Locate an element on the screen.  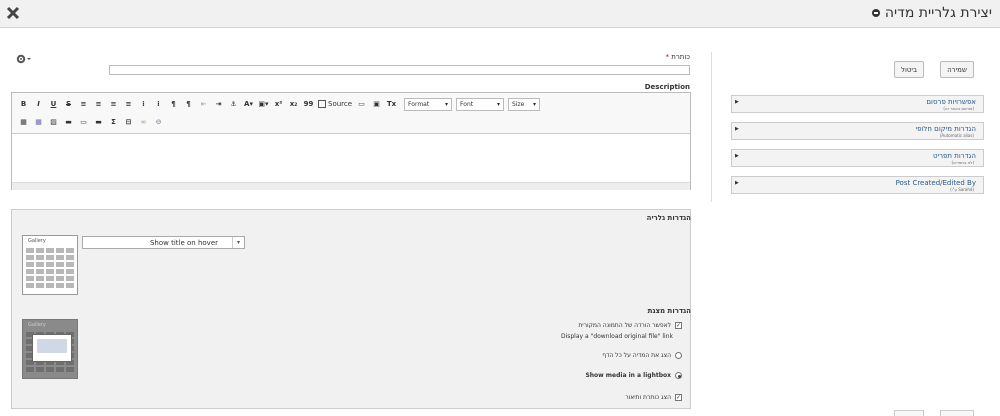
download-original-checkbox: ✓ is located at coordinates (678, 325).